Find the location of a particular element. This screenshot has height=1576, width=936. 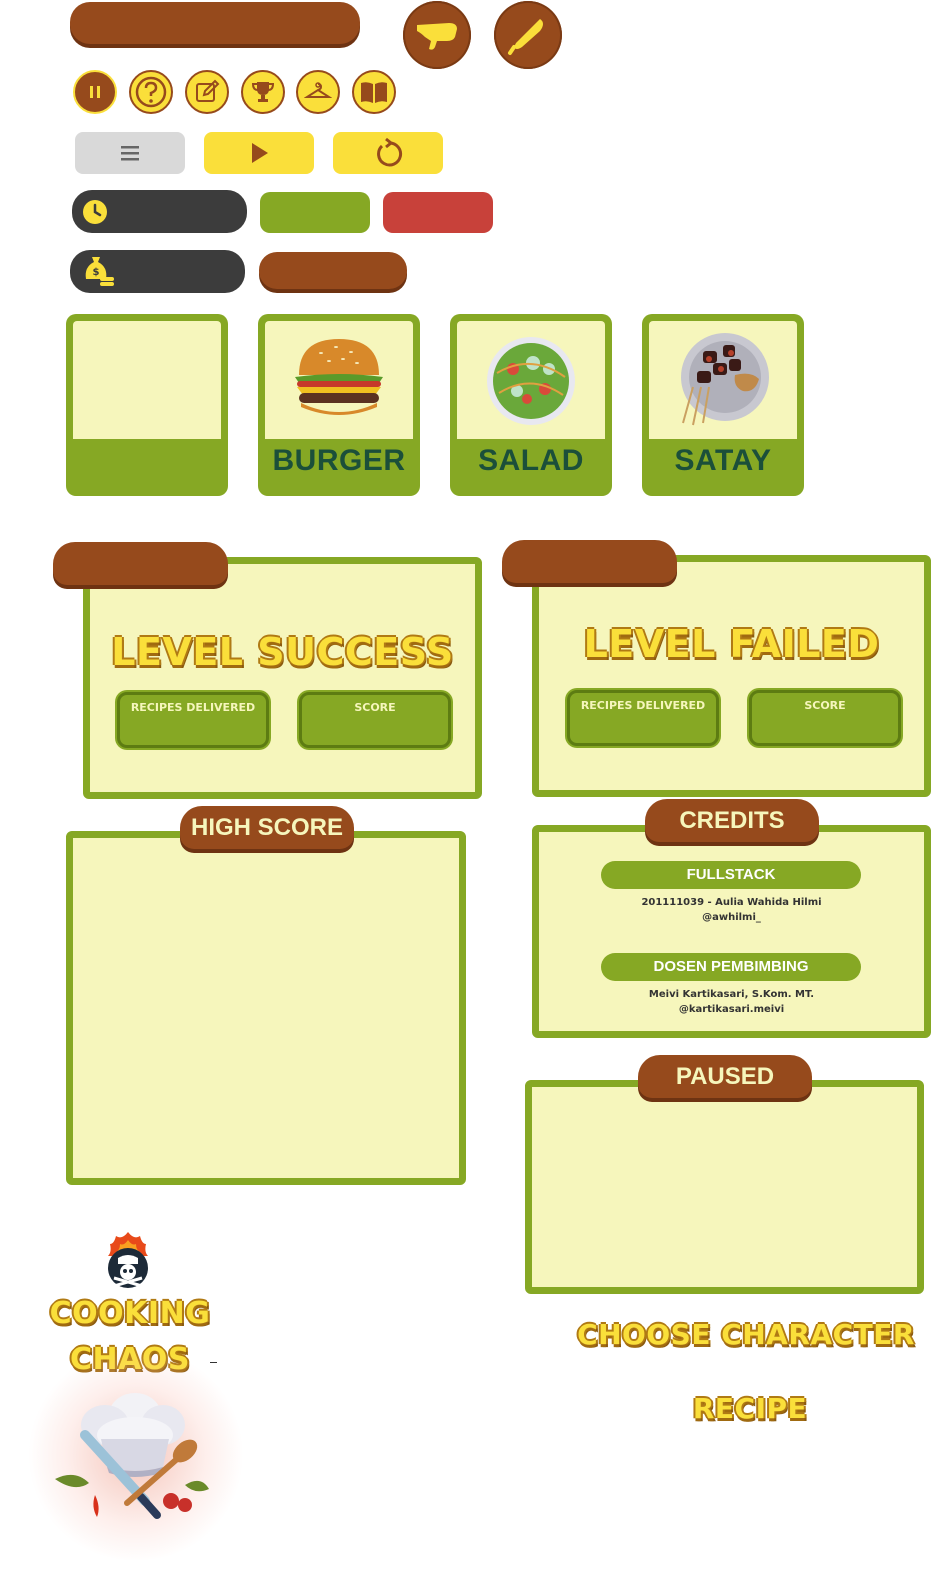

recipe-card-empty is located at coordinates (147, 405).